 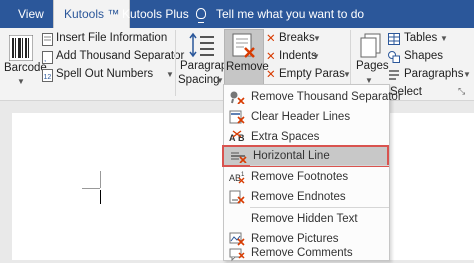 What do you see at coordinates (301, 117) in the screenshot?
I see `menu-item-label: Clear Header Lines` at bounding box center [301, 117].